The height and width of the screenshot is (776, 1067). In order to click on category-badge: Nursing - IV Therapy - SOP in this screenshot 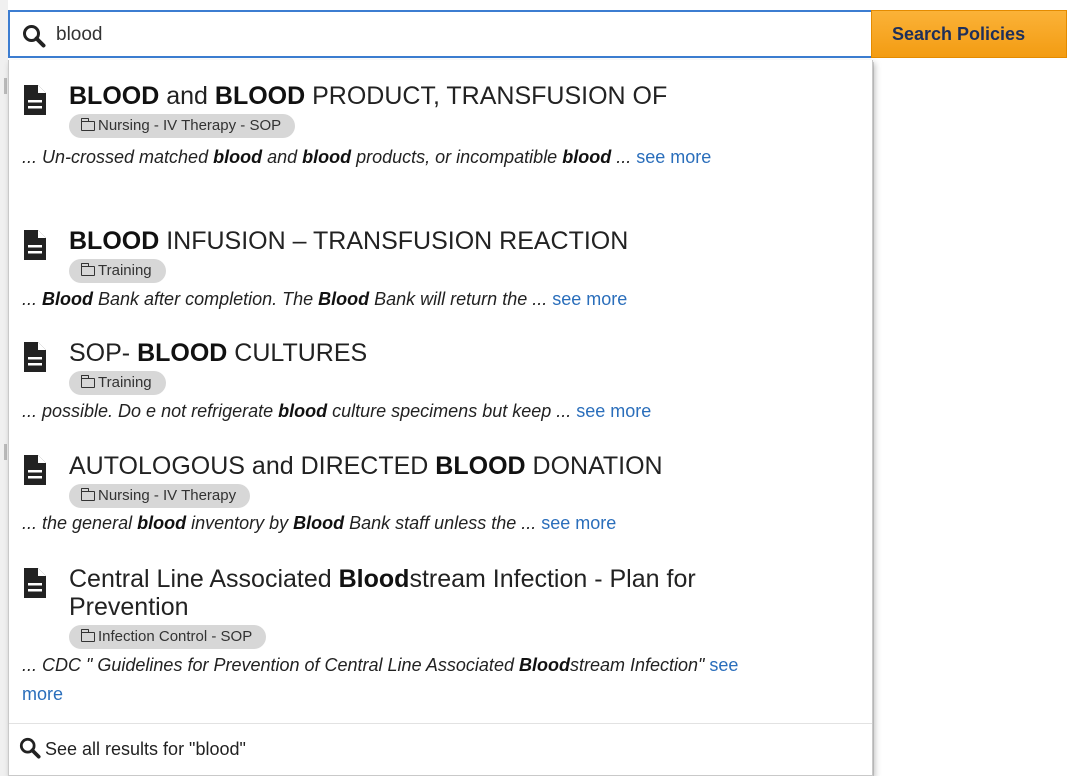, I will do `click(182, 126)`.